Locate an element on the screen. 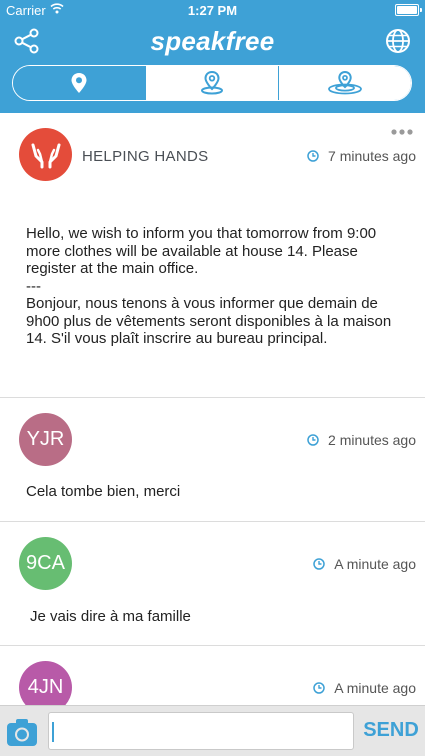 This screenshot has width=425, height=756. send-button: SEND is located at coordinates (391, 730).